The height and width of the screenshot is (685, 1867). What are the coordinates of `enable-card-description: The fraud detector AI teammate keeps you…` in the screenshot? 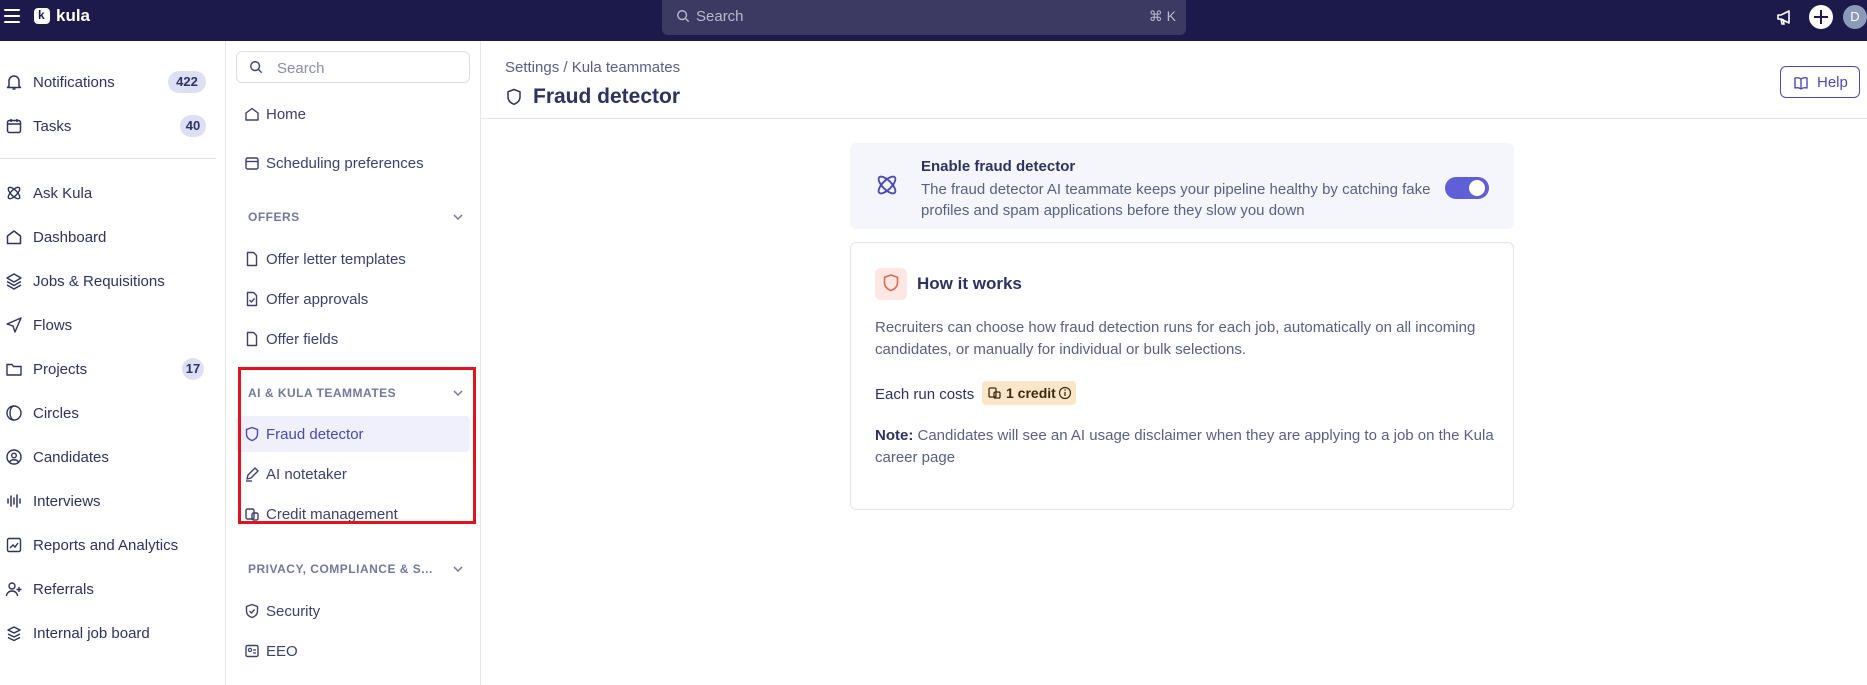 It's located at (1176, 200).